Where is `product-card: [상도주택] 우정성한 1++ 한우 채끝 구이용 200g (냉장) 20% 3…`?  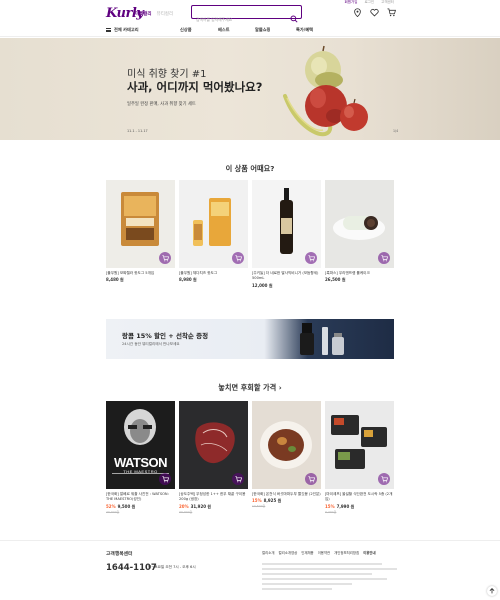 product-card: [상도주택] 우정성한 1++ 한우 채끝 구이용 200g (냉장) 20% 3… is located at coordinates (213, 457).